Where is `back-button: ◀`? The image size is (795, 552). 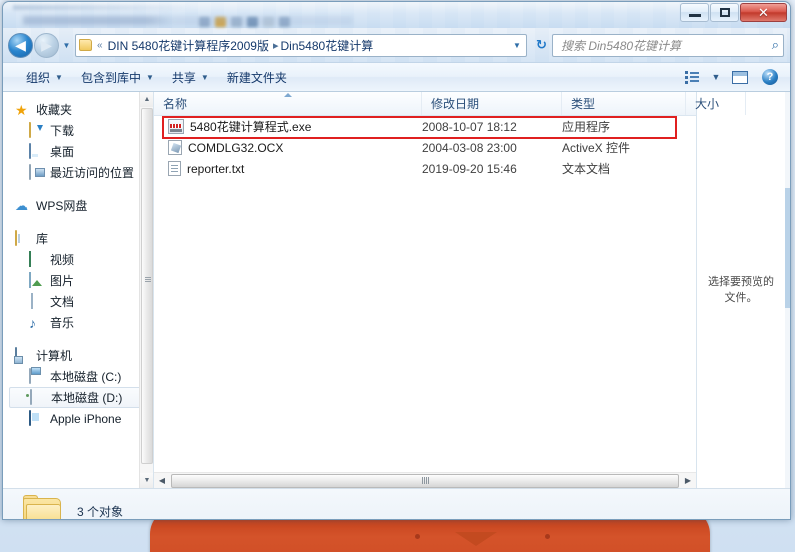 back-button: ◀ is located at coordinates (20, 45).